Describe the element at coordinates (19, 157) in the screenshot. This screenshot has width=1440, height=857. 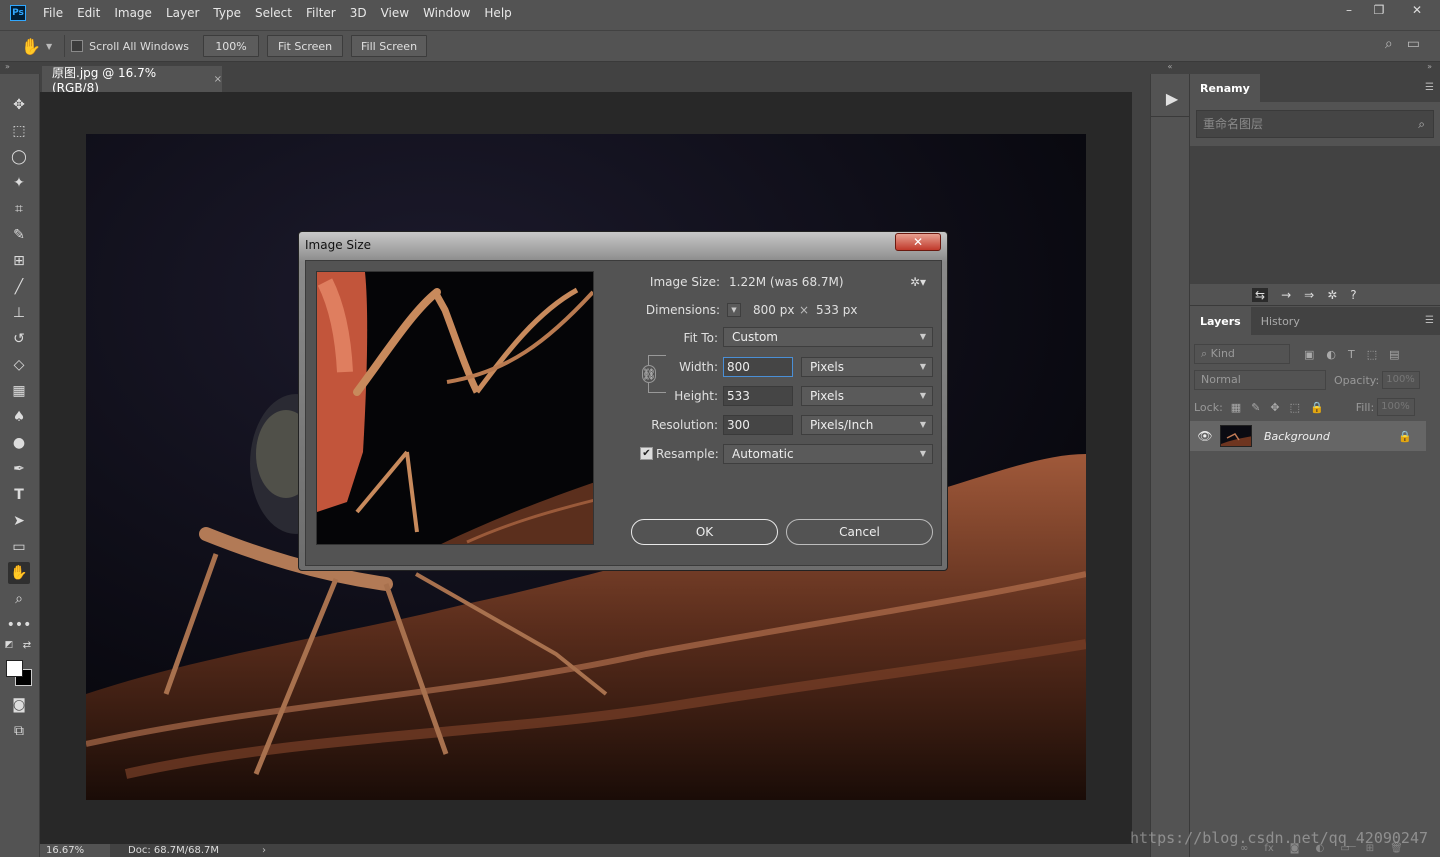
I see `lasso-tool-icon: ◯` at that location.